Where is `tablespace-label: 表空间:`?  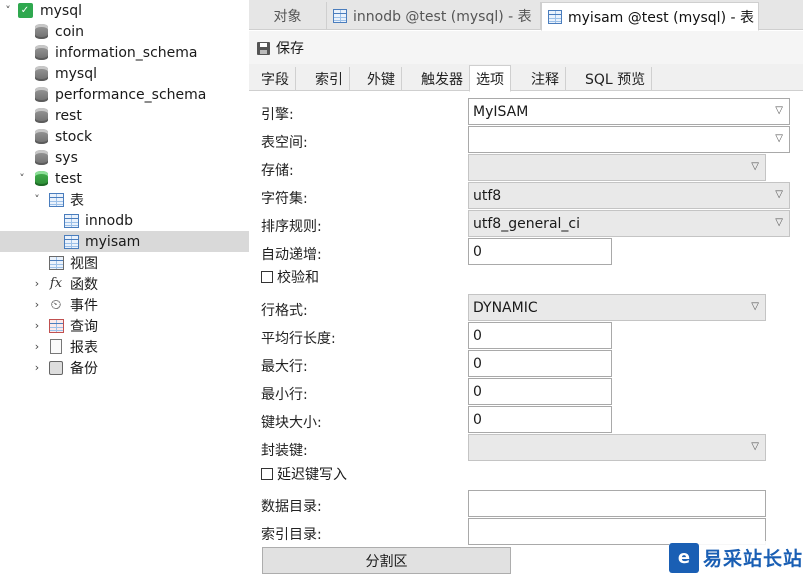
tablespace-label: 表空间: is located at coordinates (284, 143).